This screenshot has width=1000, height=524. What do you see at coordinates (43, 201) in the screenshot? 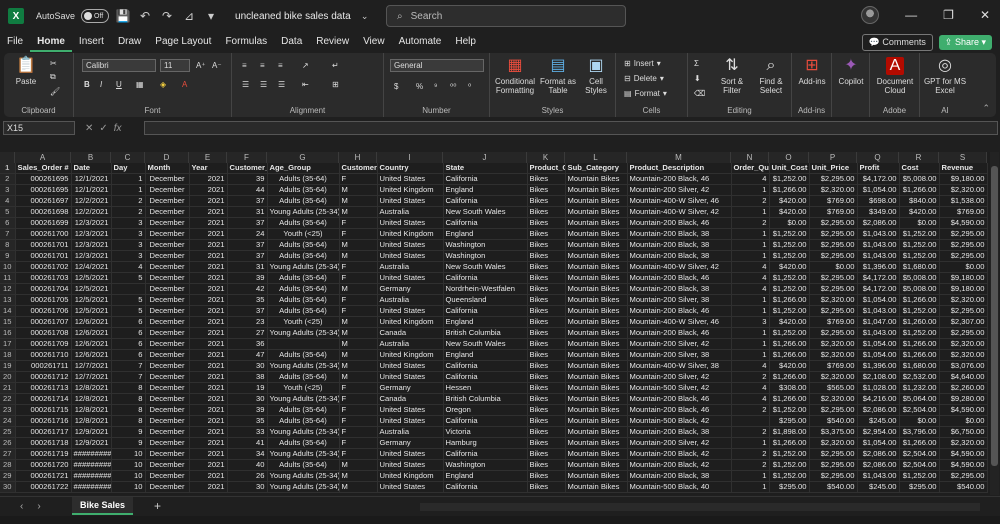
I see `cell: 000261697` at bounding box center [43, 201].